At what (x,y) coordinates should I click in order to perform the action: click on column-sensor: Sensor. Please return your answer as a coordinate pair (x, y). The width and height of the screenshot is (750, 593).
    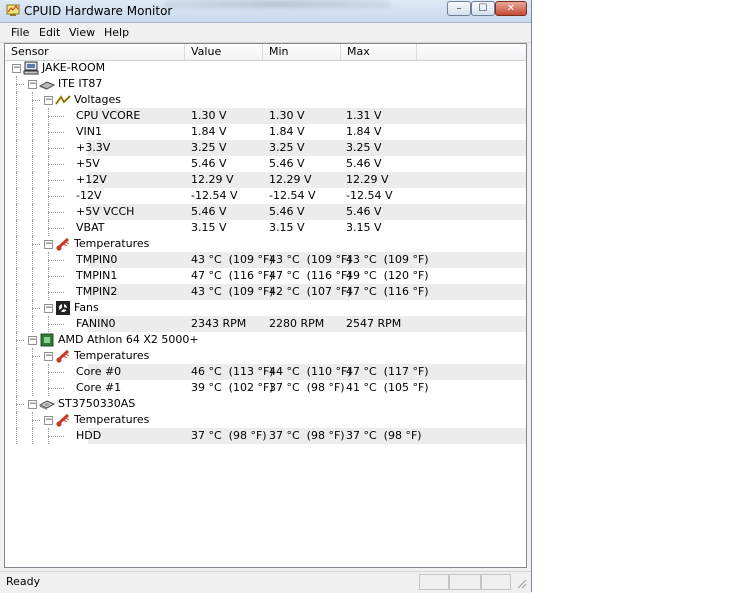
    Looking at the image, I should click on (95, 52).